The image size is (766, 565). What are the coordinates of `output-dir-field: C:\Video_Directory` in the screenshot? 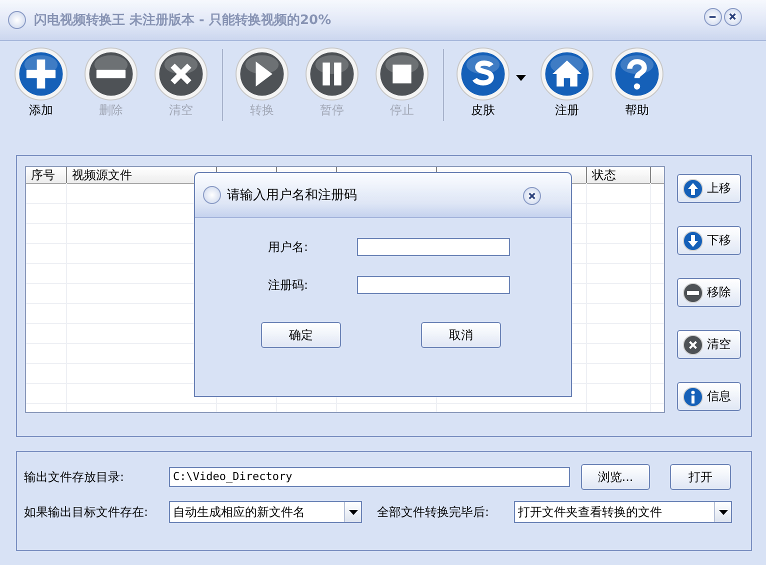 It's located at (369, 477).